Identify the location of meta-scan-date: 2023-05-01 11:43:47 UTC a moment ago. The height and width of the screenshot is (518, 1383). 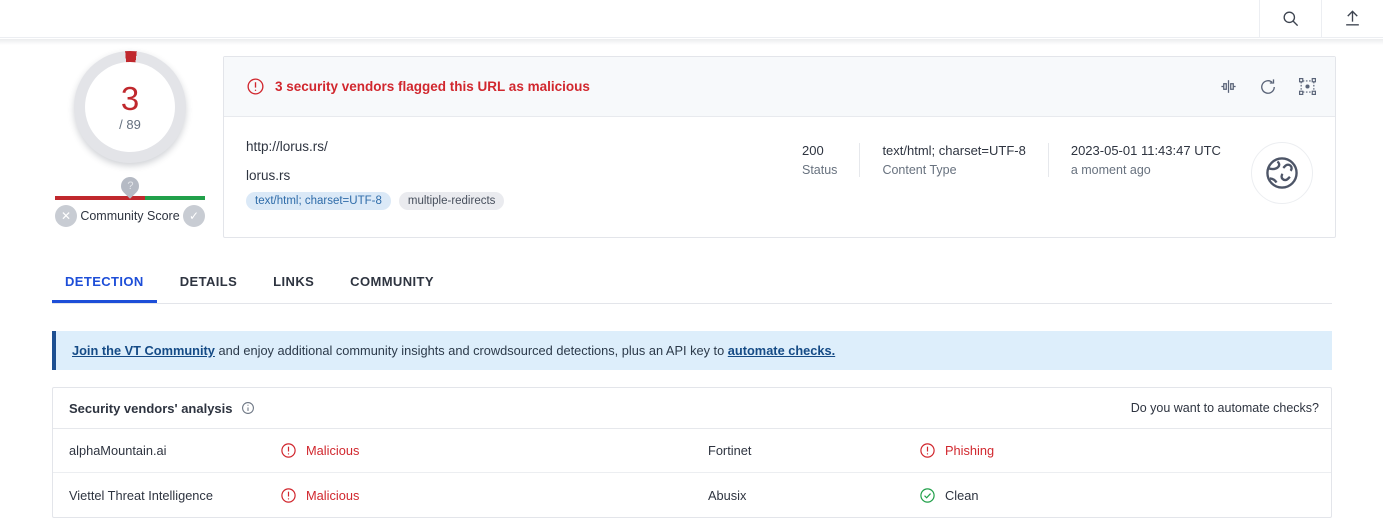
(1145, 160).